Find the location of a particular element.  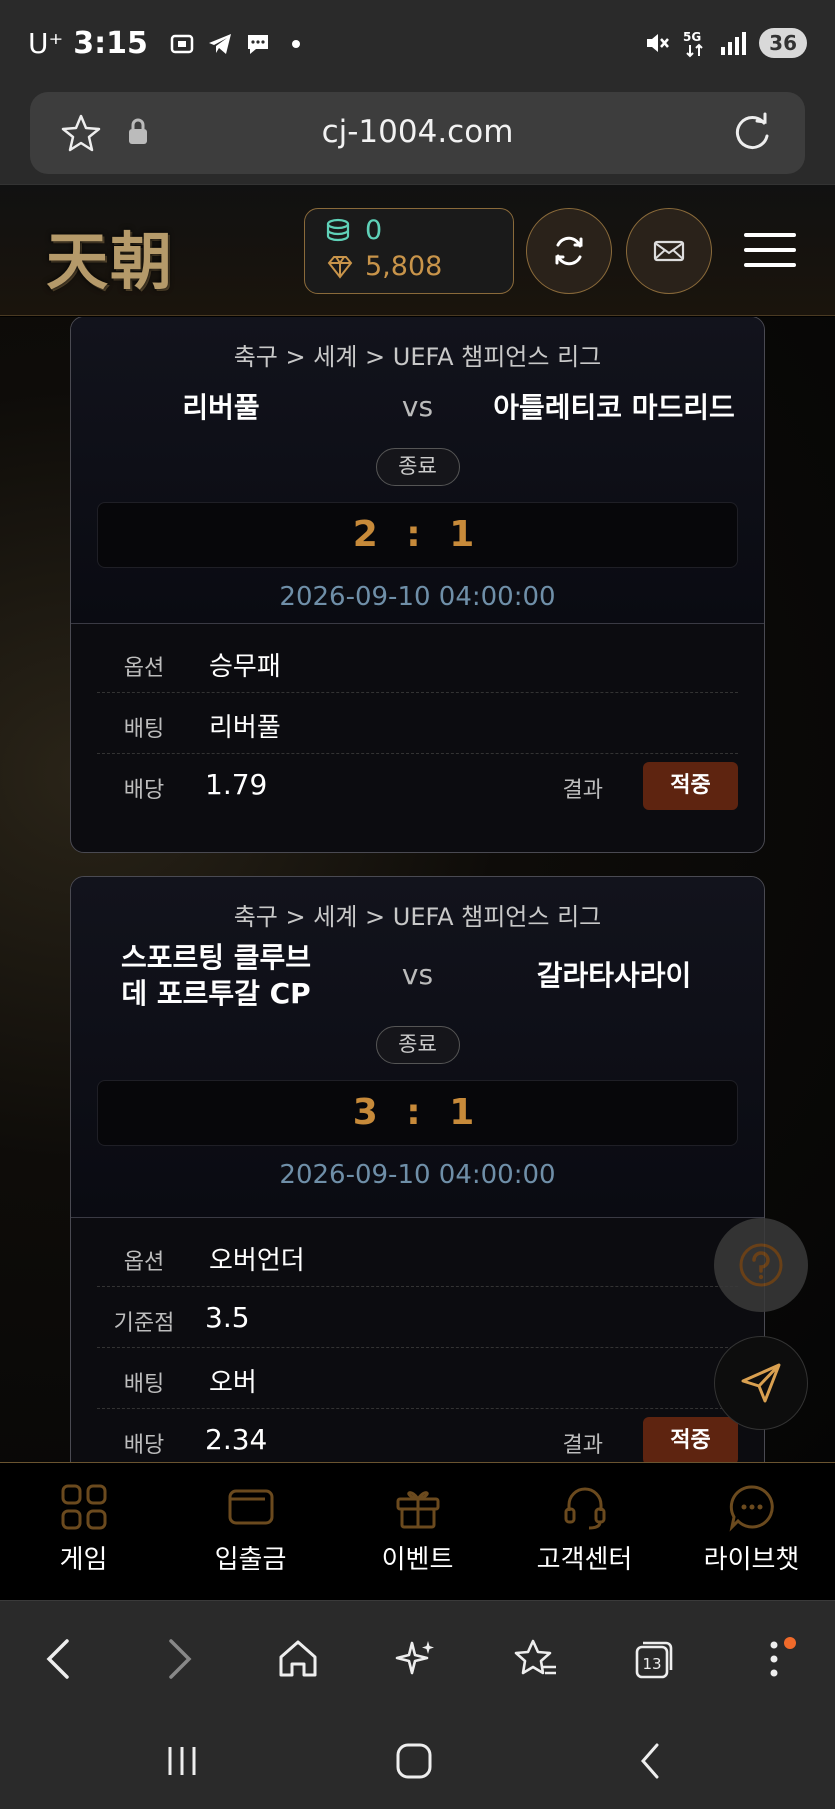

telegram-icon is located at coordinates (219, 43).